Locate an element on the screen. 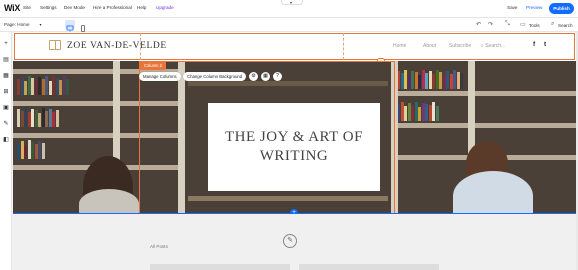 The width and height of the screenshot is (578, 270). menu-site: Site is located at coordinates (27, 7).